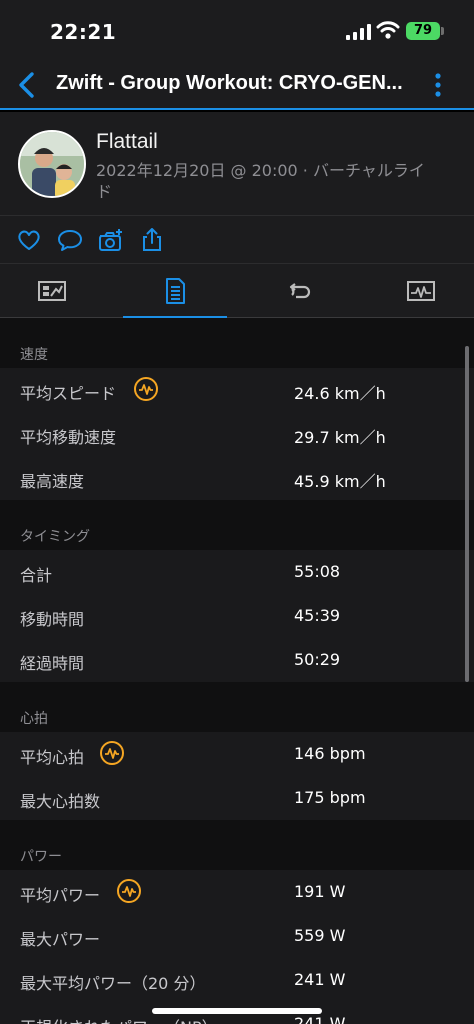 This screenshot has width=474, height=1024. I want to click on comment-icon, so click(70, 240).